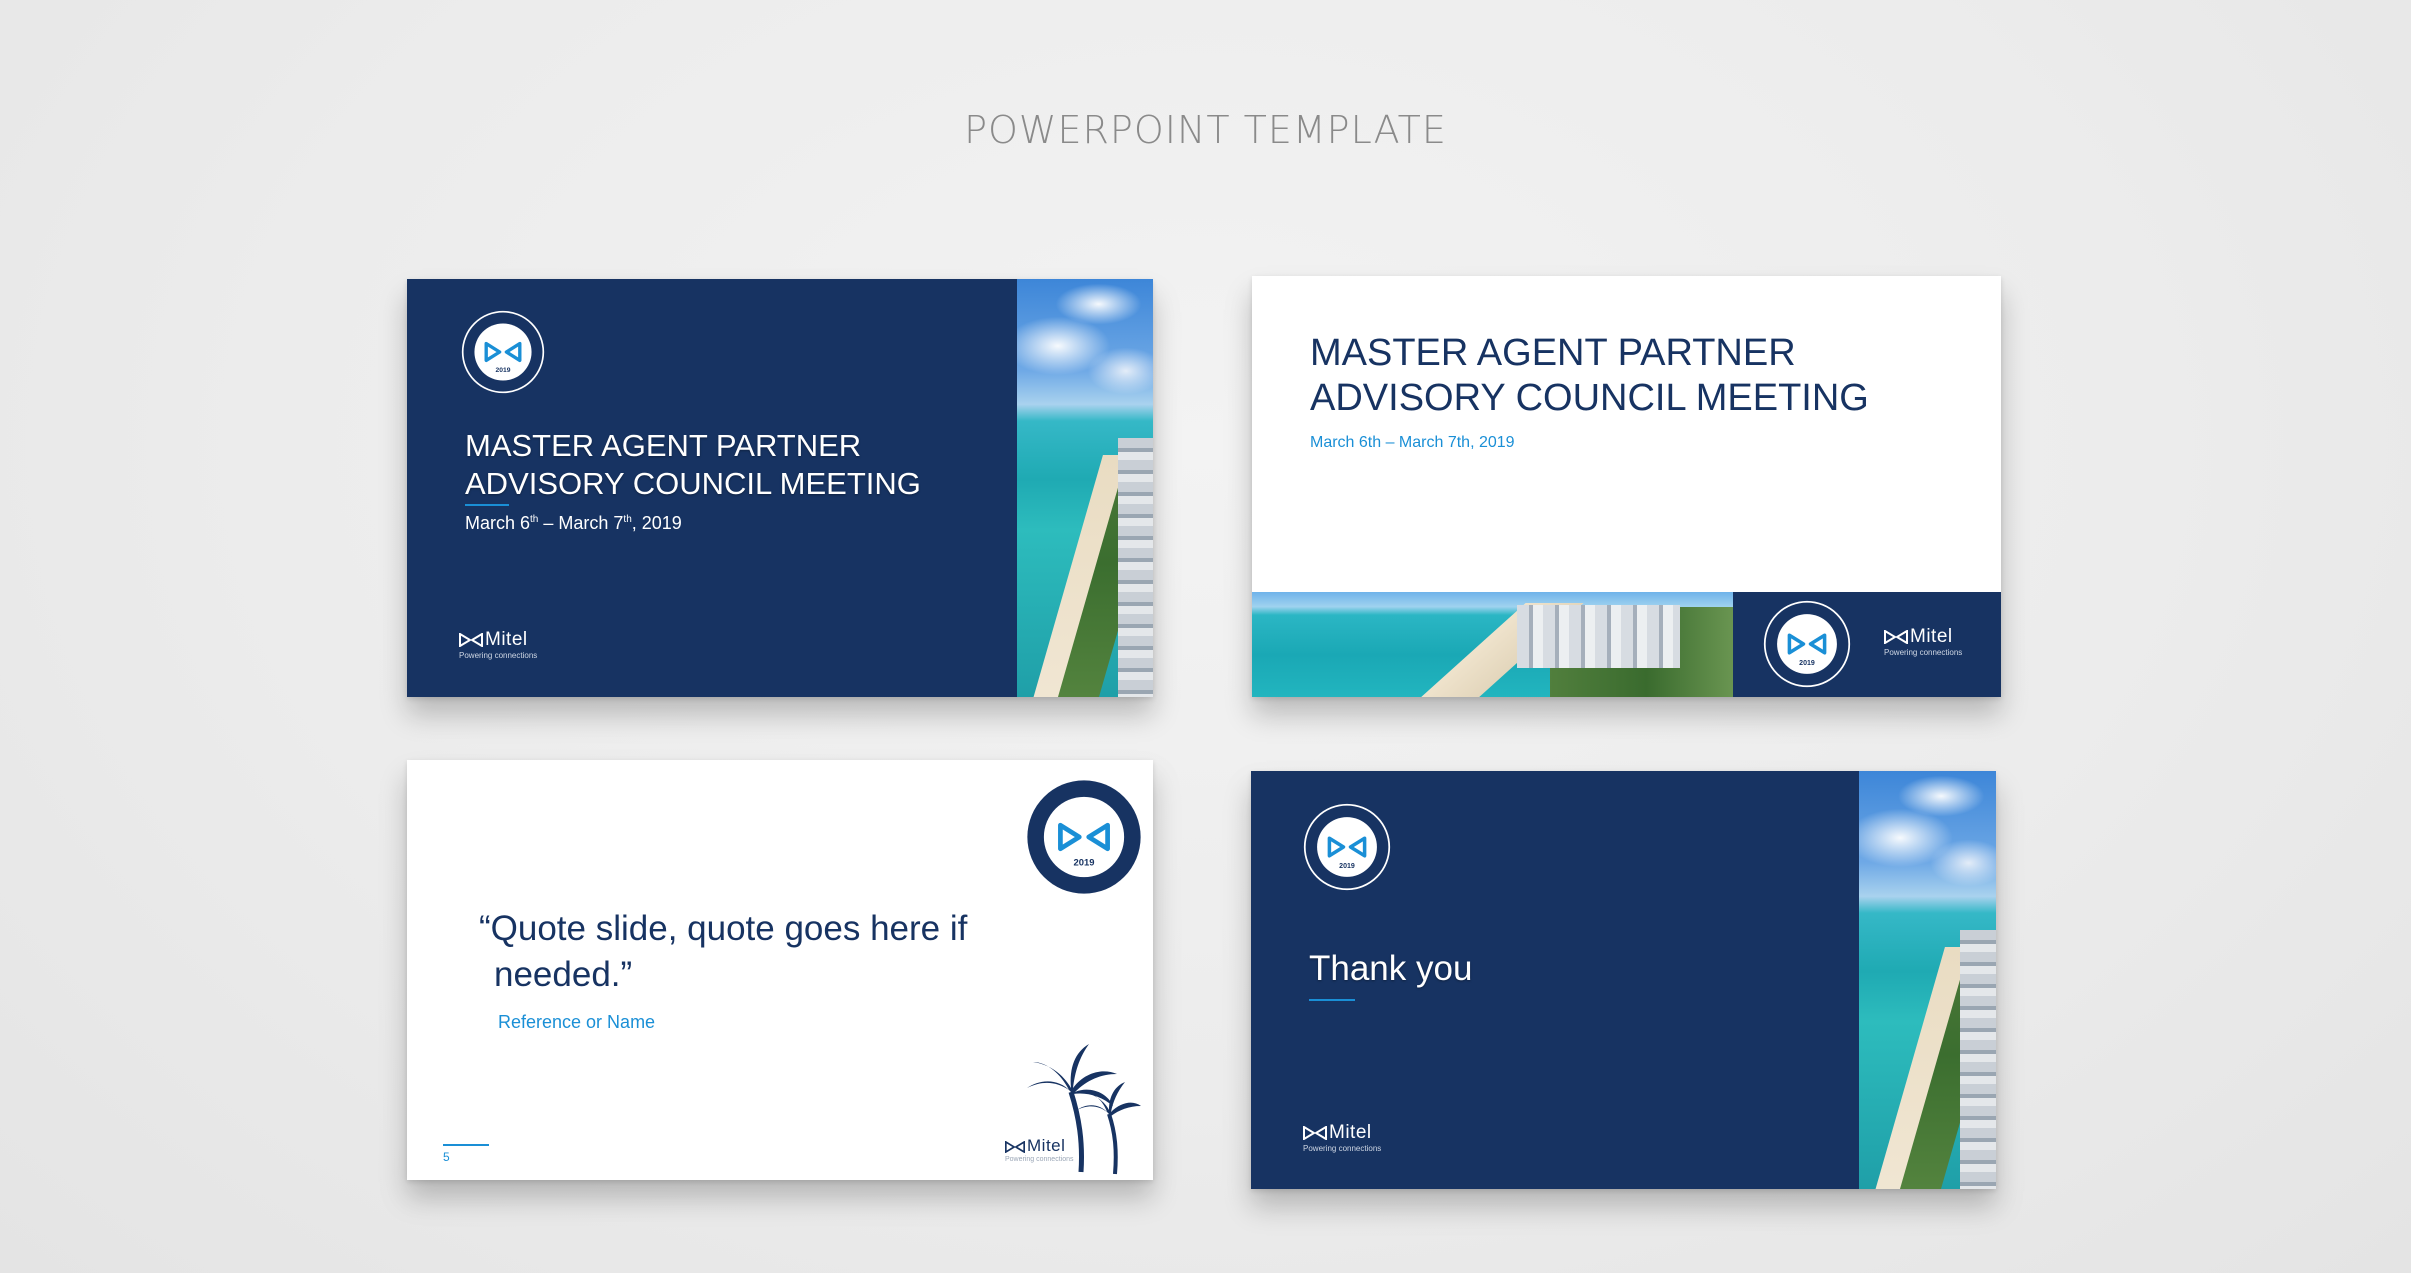  Describe the element at coordinates (1412, 442) in the screenshot. I see `slide2-date: March 6th – March 7th, 2019` at that location.